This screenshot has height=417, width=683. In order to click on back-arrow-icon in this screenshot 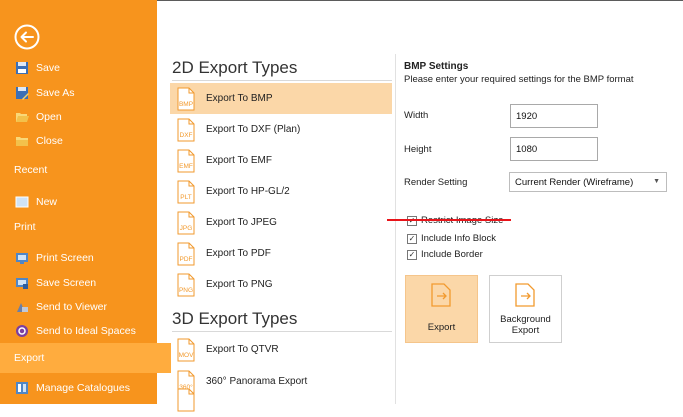, I will do `click(27, 37)`.